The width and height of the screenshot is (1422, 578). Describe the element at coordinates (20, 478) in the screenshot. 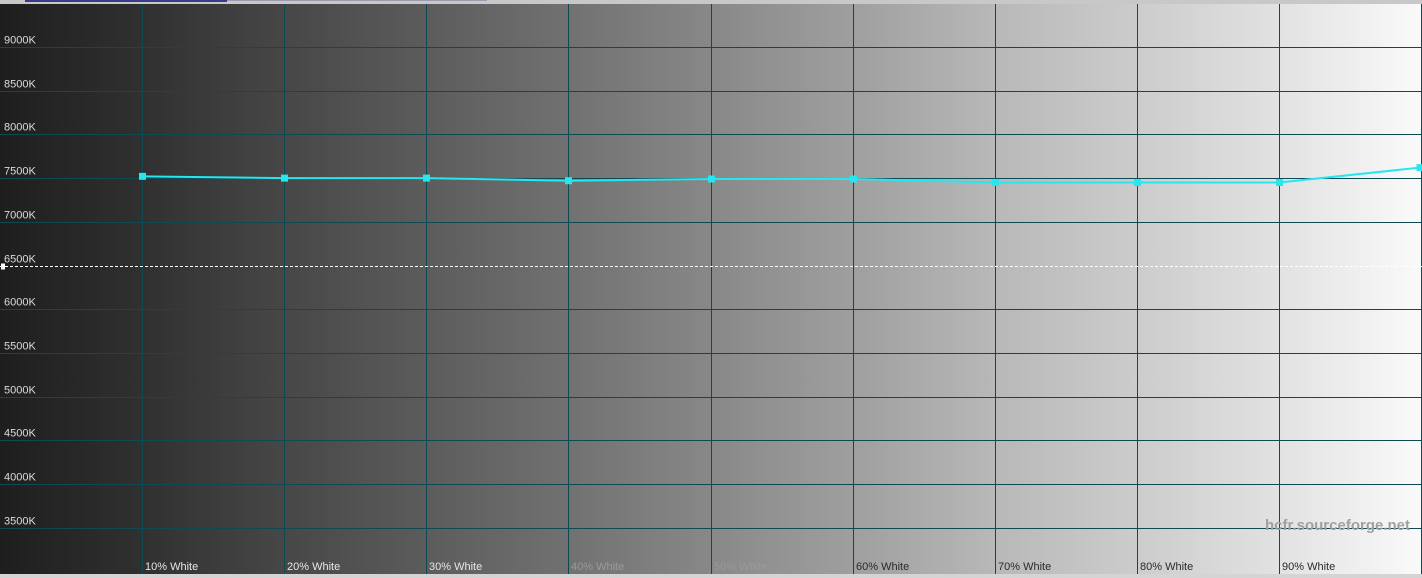

I see `y-tick-label: 4000K` at that location.